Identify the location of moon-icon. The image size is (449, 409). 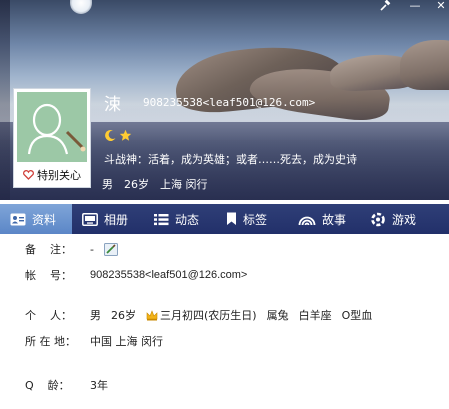
(110, 135).